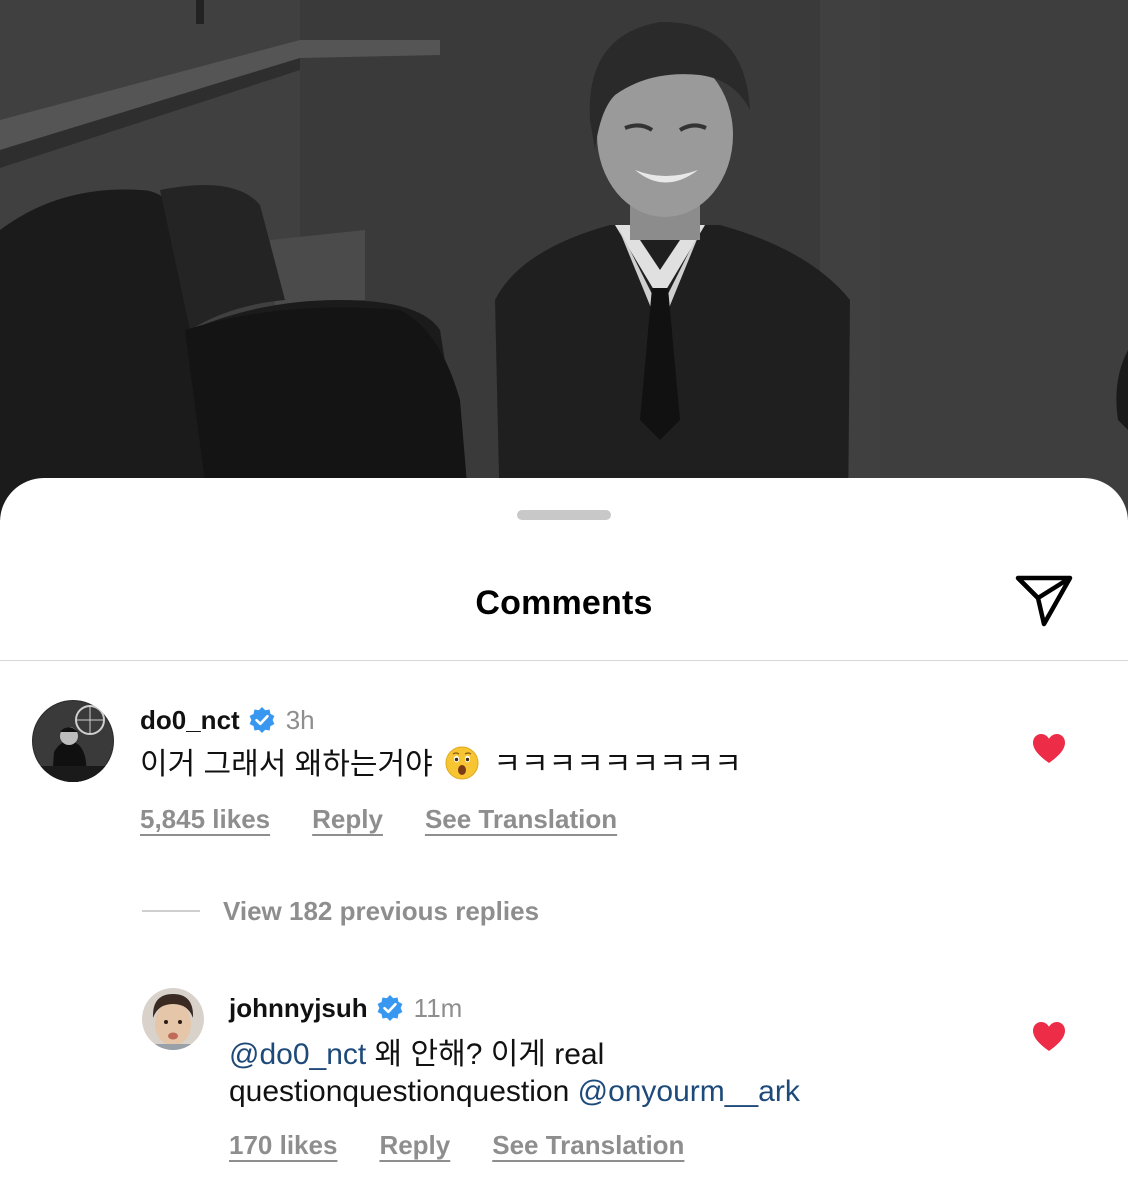 This screenshot has width=1128, height=1200. Describe the element at coordinates (190, 720) in the screenshot. I see `comment-username: do0_nct` at that location.